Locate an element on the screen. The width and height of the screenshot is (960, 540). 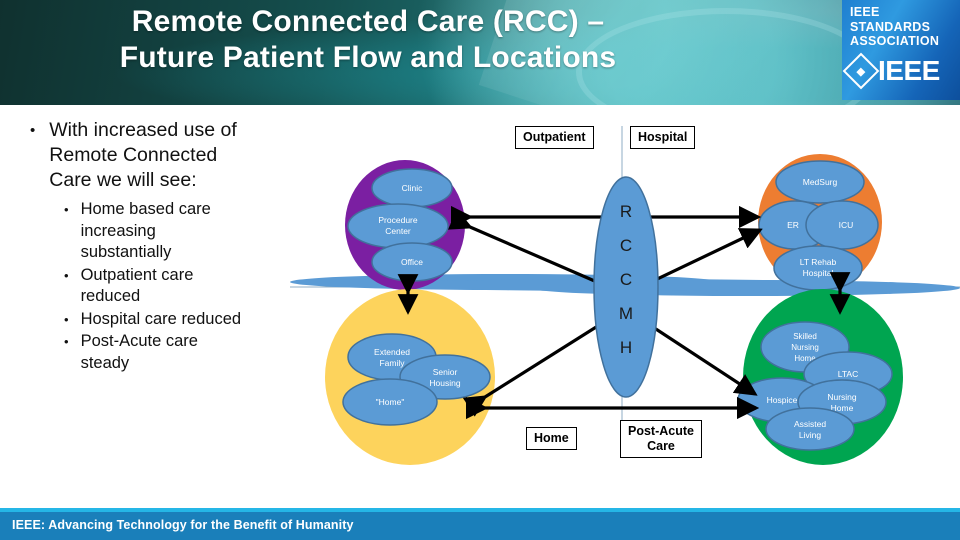
ieee-wordmark-row: ◆ IEEE is located at coordinates (891, 71).